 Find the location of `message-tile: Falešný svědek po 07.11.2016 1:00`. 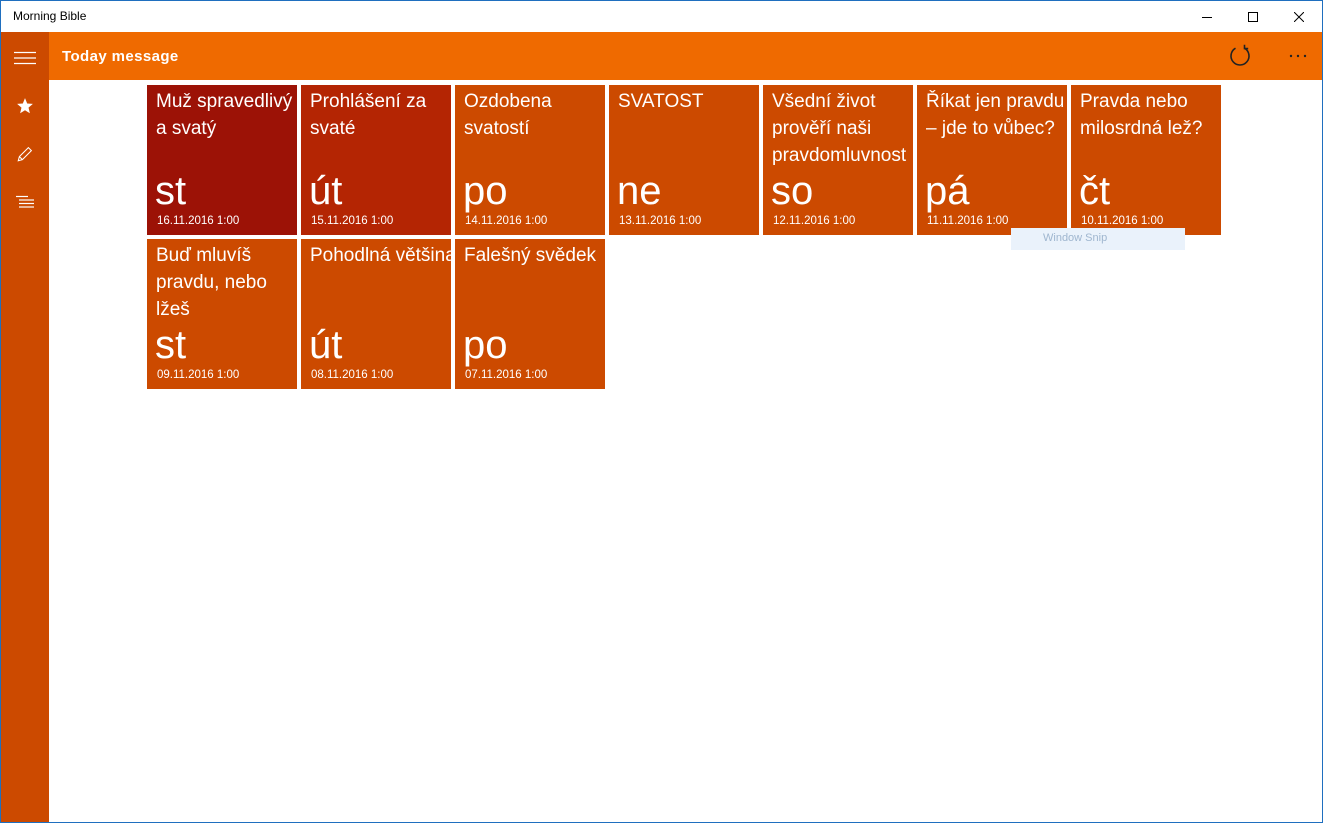

message-tile: Falešný svědek po 07.11.2016 1:00 is located at coordinates (530, 314).